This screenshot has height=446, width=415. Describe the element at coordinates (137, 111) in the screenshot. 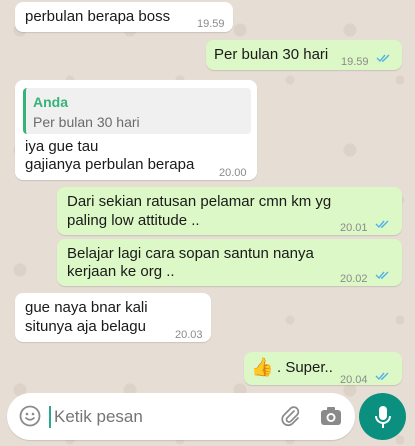

I see `quoted-message: Anda Per bulan 30 hari` at that location.